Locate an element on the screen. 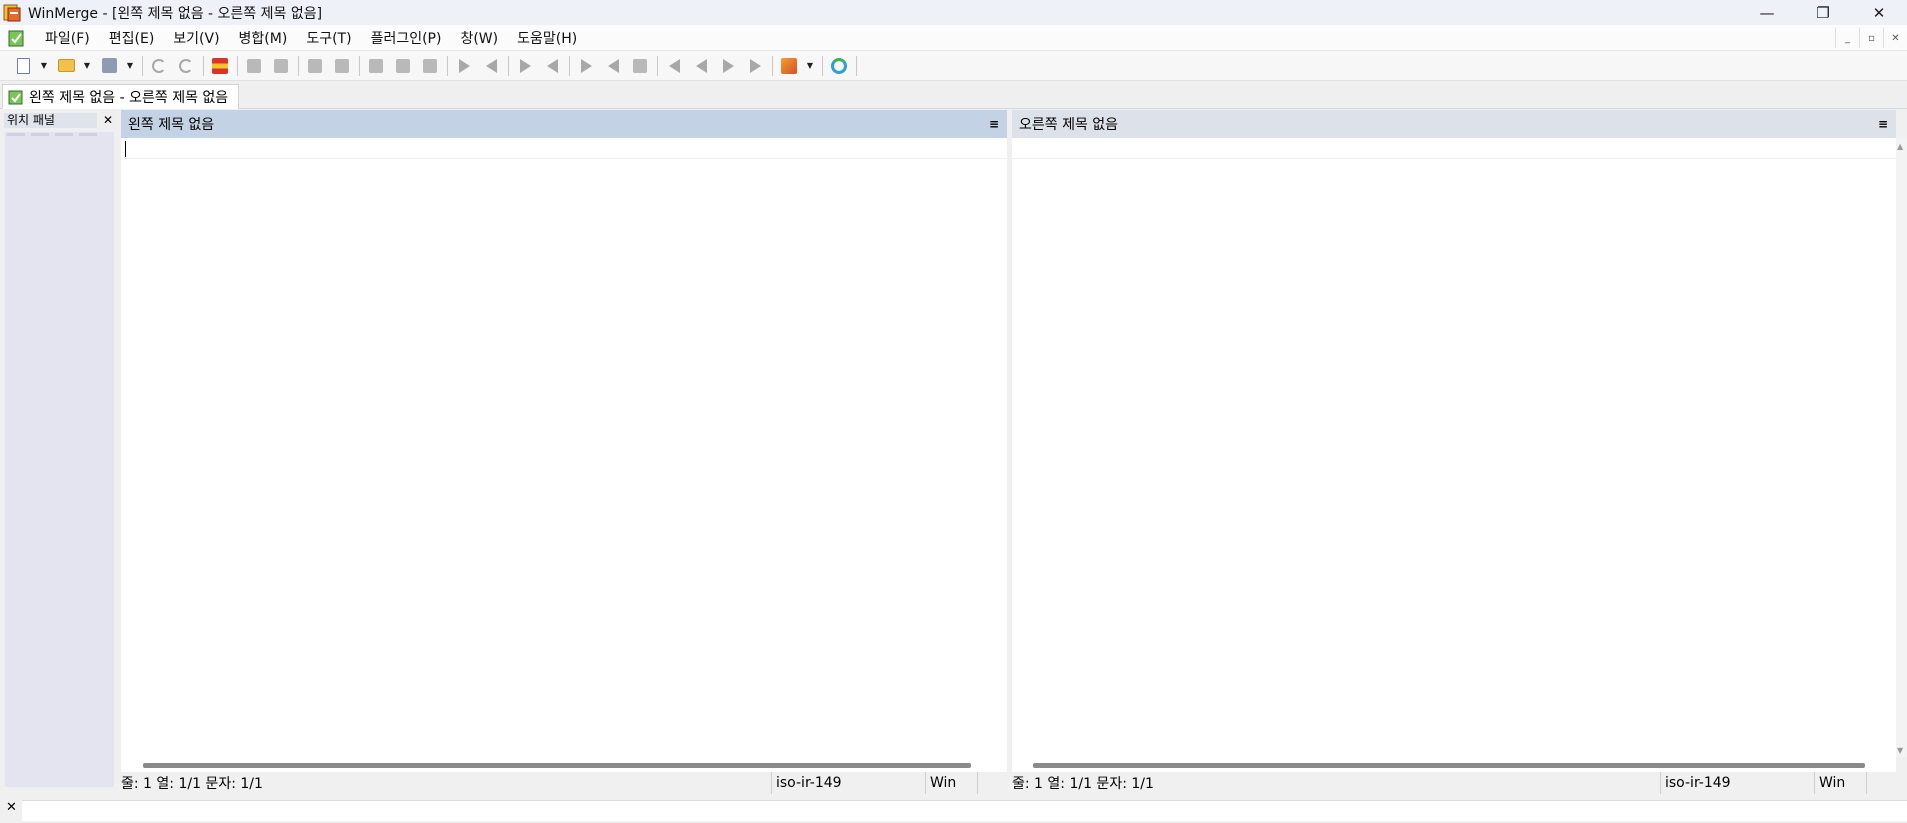 The image size is (1907, 823). right-cursor-position: 줄: 1 열: 1/1 문자: 1/1 is located at coordinates (1083, 784).